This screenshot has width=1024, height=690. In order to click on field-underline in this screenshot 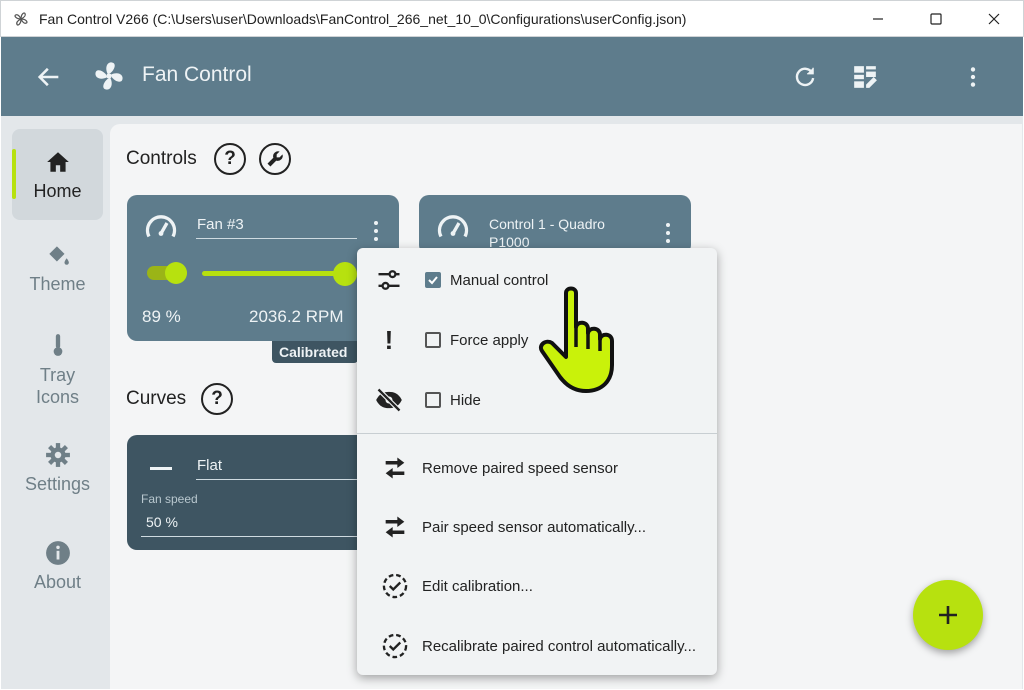, I will do `click(254, 536)`.